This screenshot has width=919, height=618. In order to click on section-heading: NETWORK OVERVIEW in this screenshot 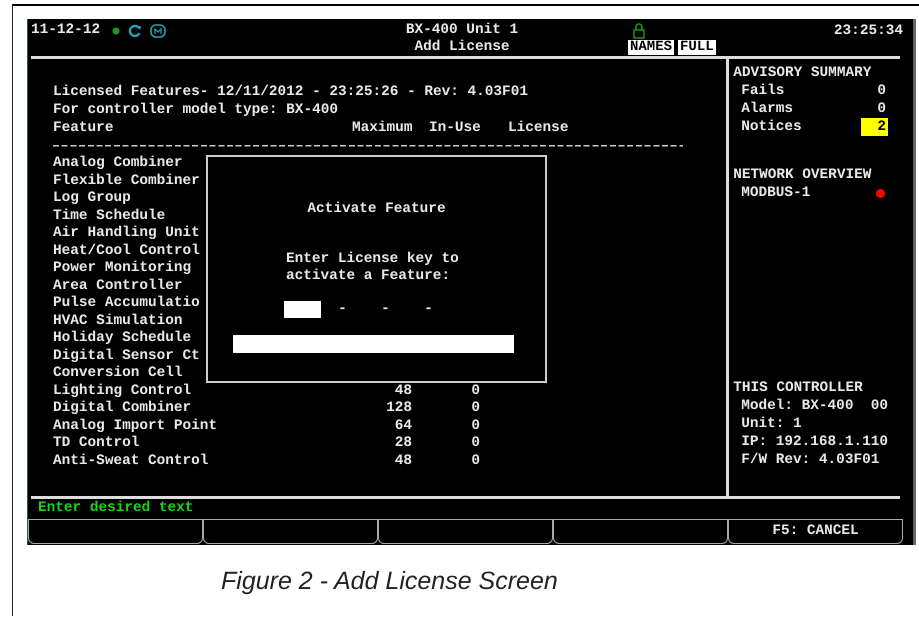, I will do `click(802, 175)`.